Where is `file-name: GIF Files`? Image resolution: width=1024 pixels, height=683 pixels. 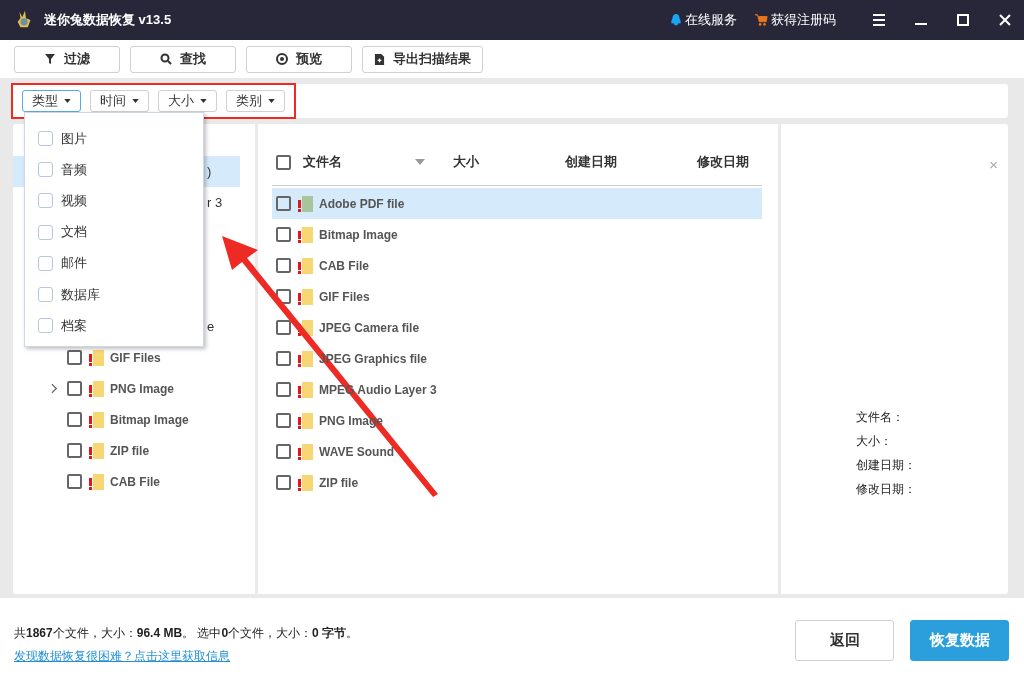
file-name: GIF Files is located at coordinates (344, 296).